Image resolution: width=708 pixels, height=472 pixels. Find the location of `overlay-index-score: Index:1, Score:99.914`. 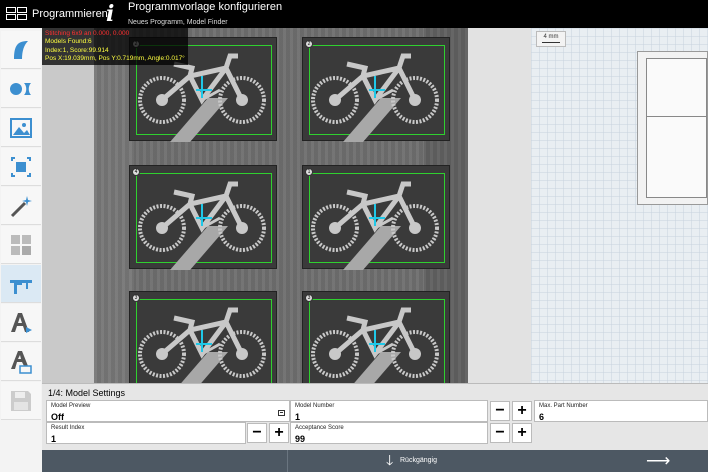

overlay-index-score: Index:1, Score:99.914 is located at coordinates (77, 50).